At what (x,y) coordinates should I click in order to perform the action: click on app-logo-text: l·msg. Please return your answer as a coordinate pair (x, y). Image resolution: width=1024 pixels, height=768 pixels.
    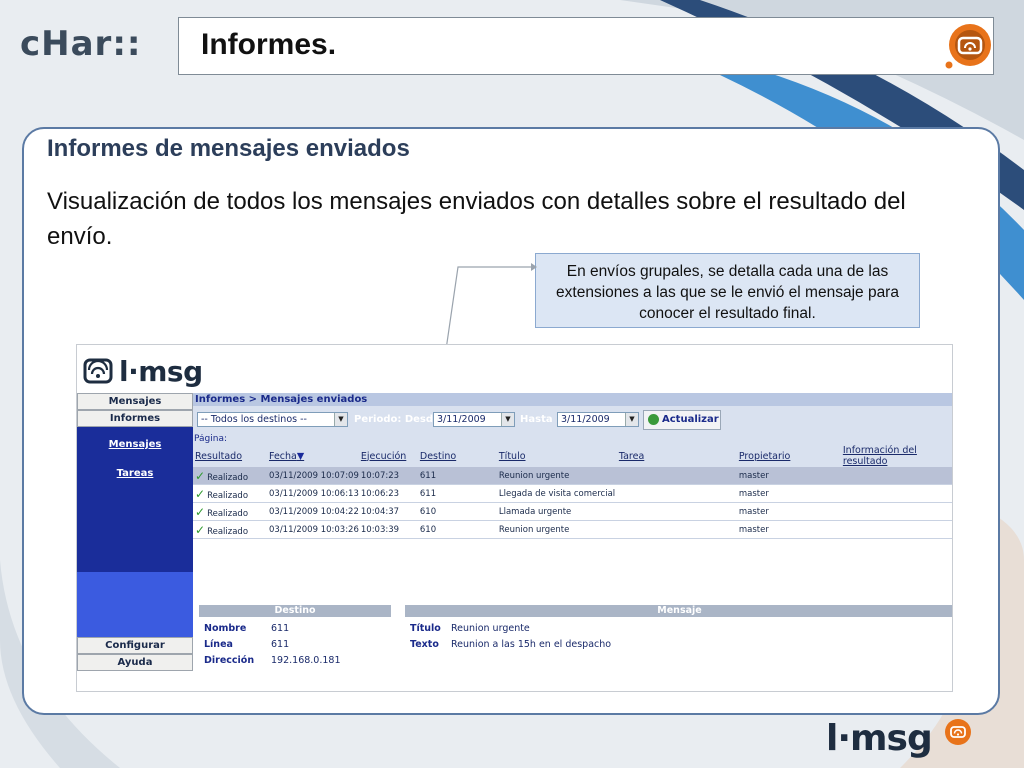
    Looking at the image, I should click on (161, 371).